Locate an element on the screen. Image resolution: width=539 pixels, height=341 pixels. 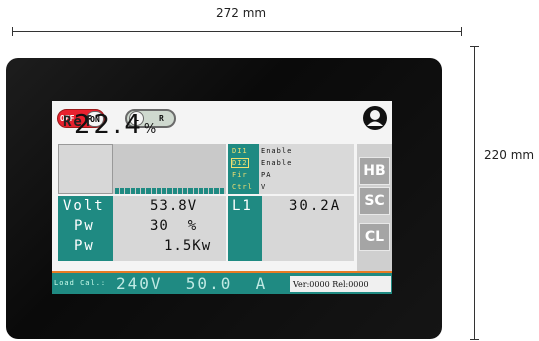
input-key-di1: DI1 is located at coordinates (240, 151).